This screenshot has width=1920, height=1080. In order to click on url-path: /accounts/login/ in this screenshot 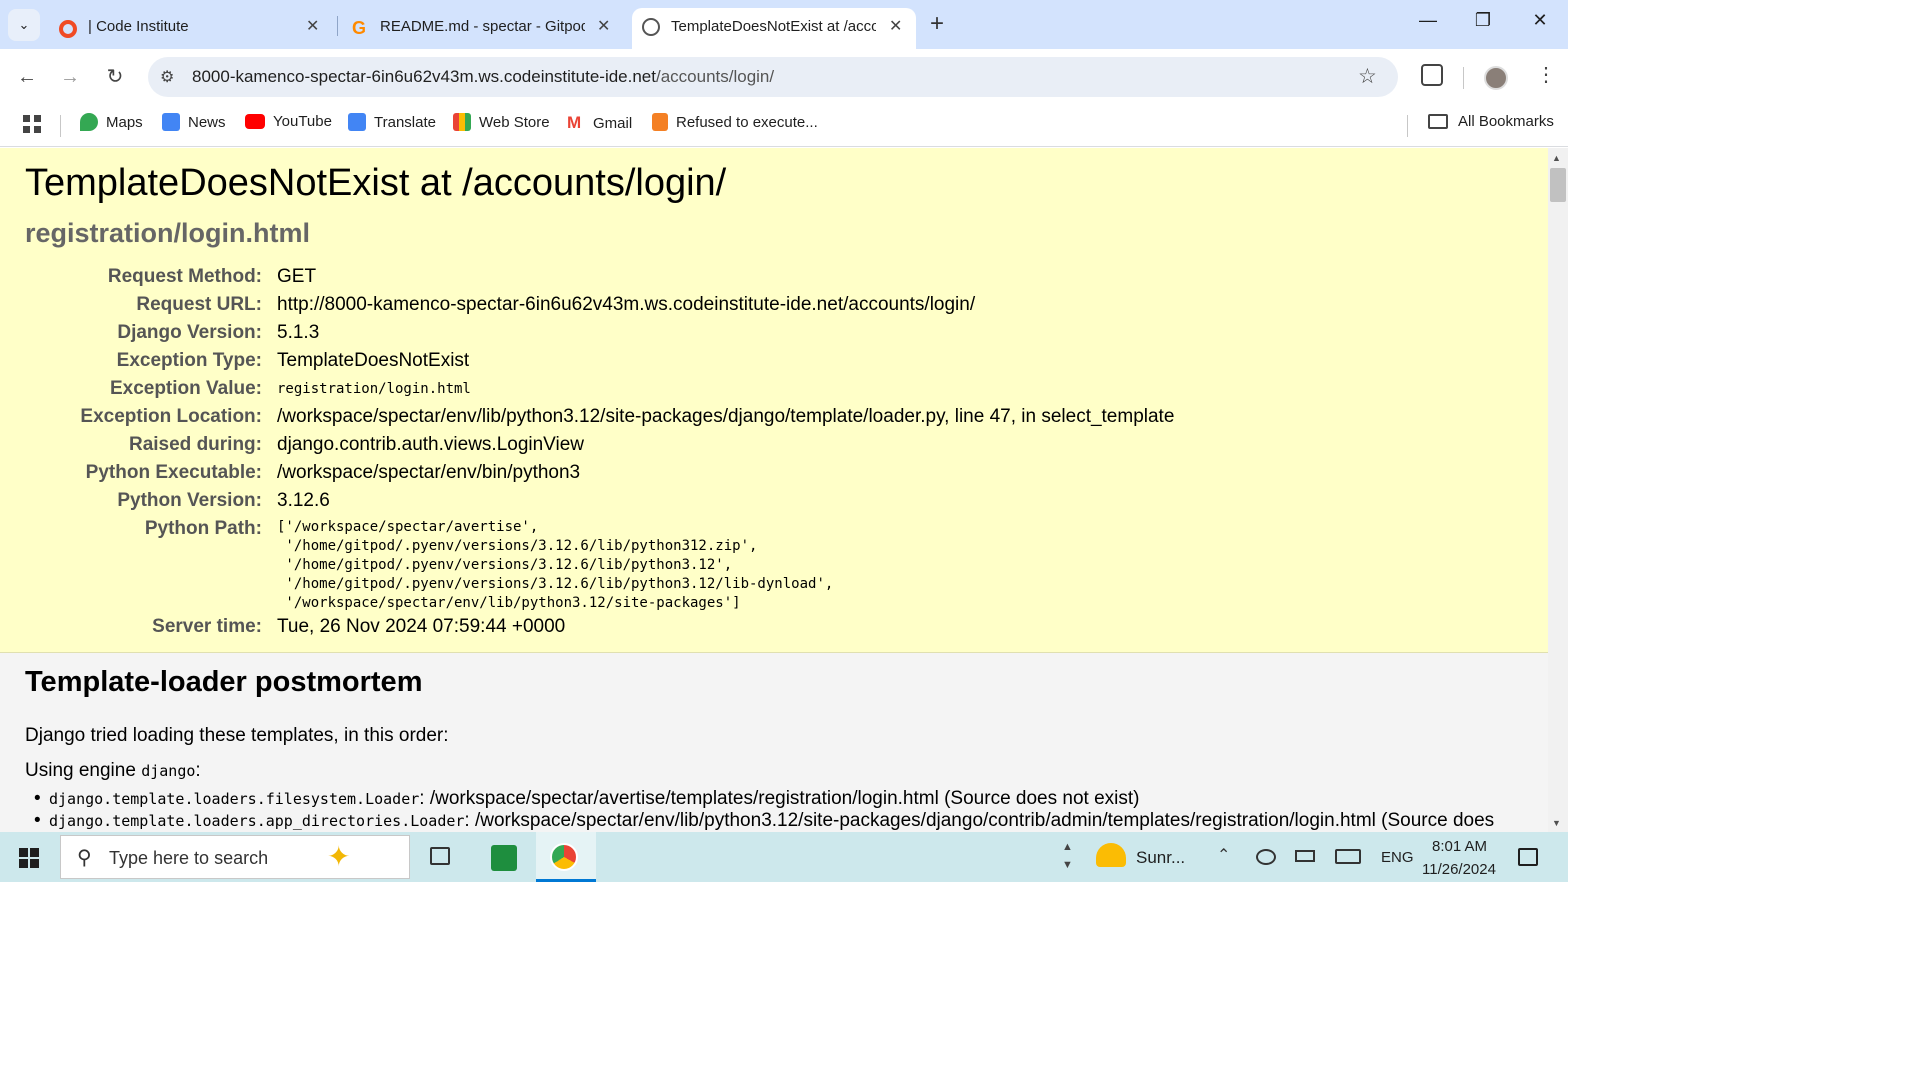, I will do `click(715, 76)`.